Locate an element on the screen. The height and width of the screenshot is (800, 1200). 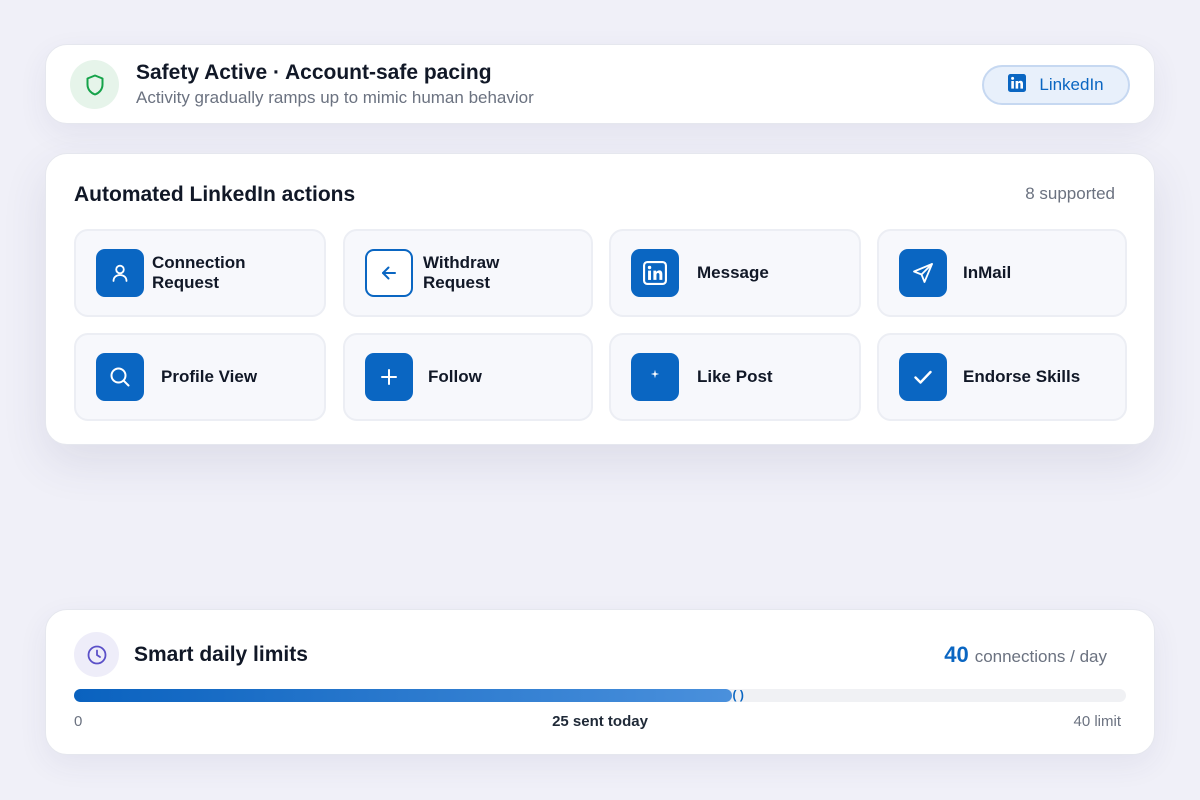
linkedin-platform-button: LinkedIn is located at coordinates (1056, 85).